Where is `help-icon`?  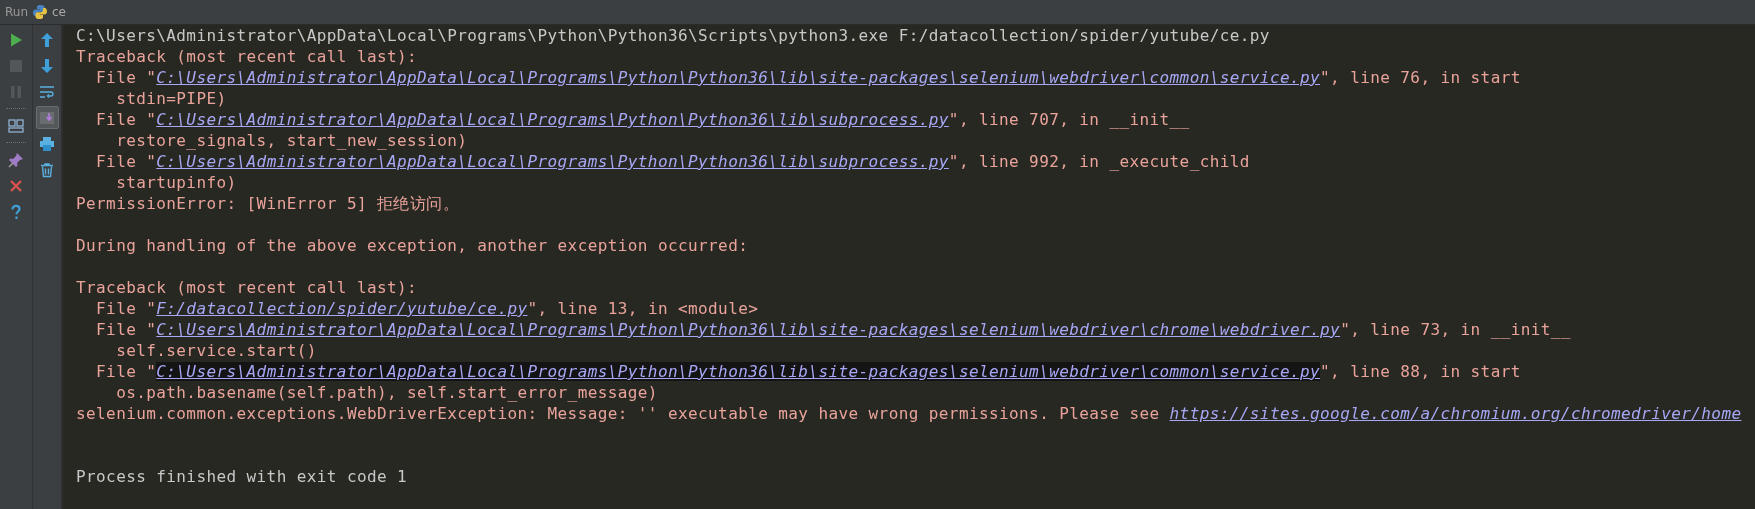 help-icon is located at coordinates (16, 211).